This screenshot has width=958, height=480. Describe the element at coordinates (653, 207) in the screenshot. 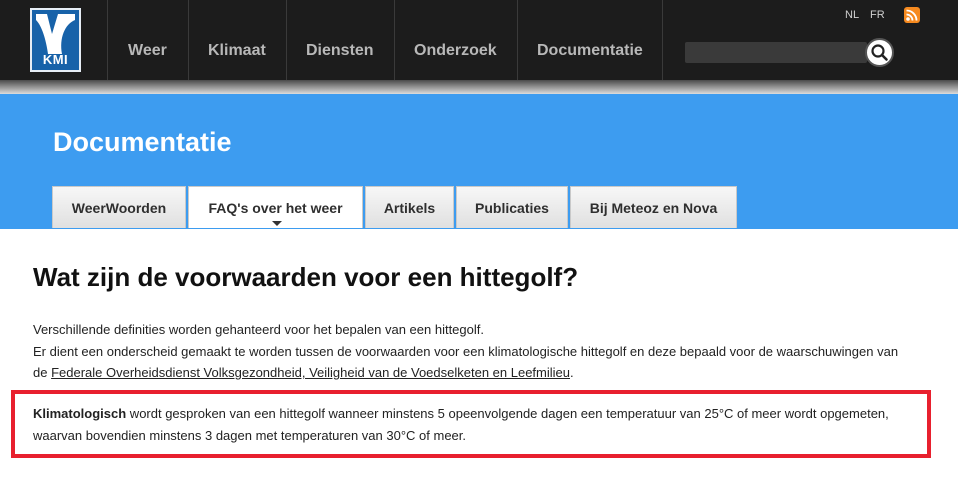

I see `tab-bij-meteoz-en-nova: Bij Meteoz en Nova` at that location.